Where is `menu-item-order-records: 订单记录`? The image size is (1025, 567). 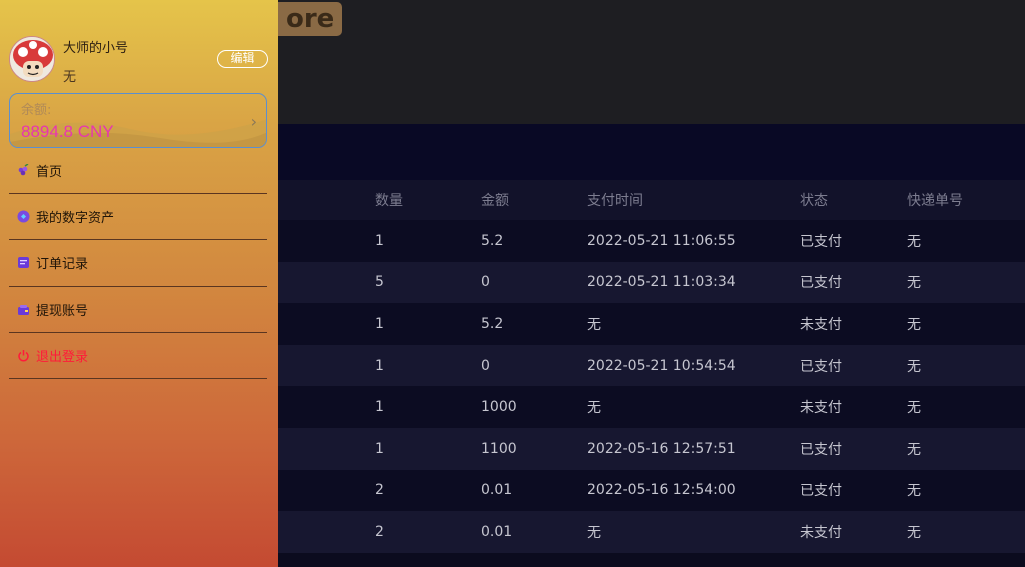
menu-item-order-records: 订单记录 is located at coordinates (138, 263).